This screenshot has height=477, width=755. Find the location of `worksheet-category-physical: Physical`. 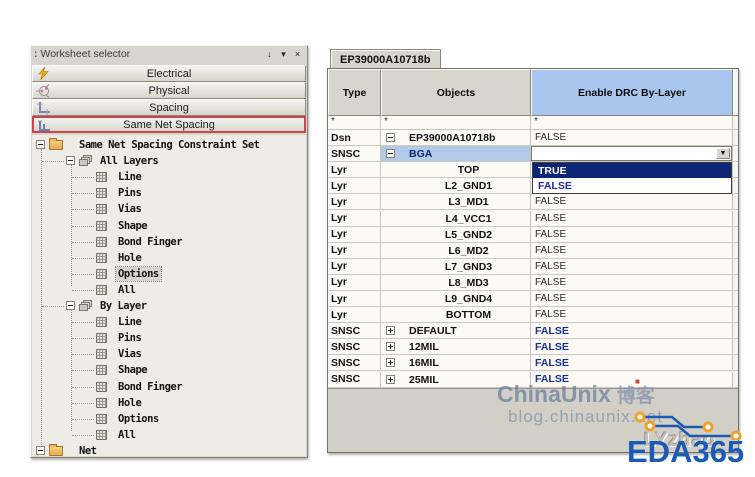

worksheet-category-physical: Physical is located at coordinates (169, 90).